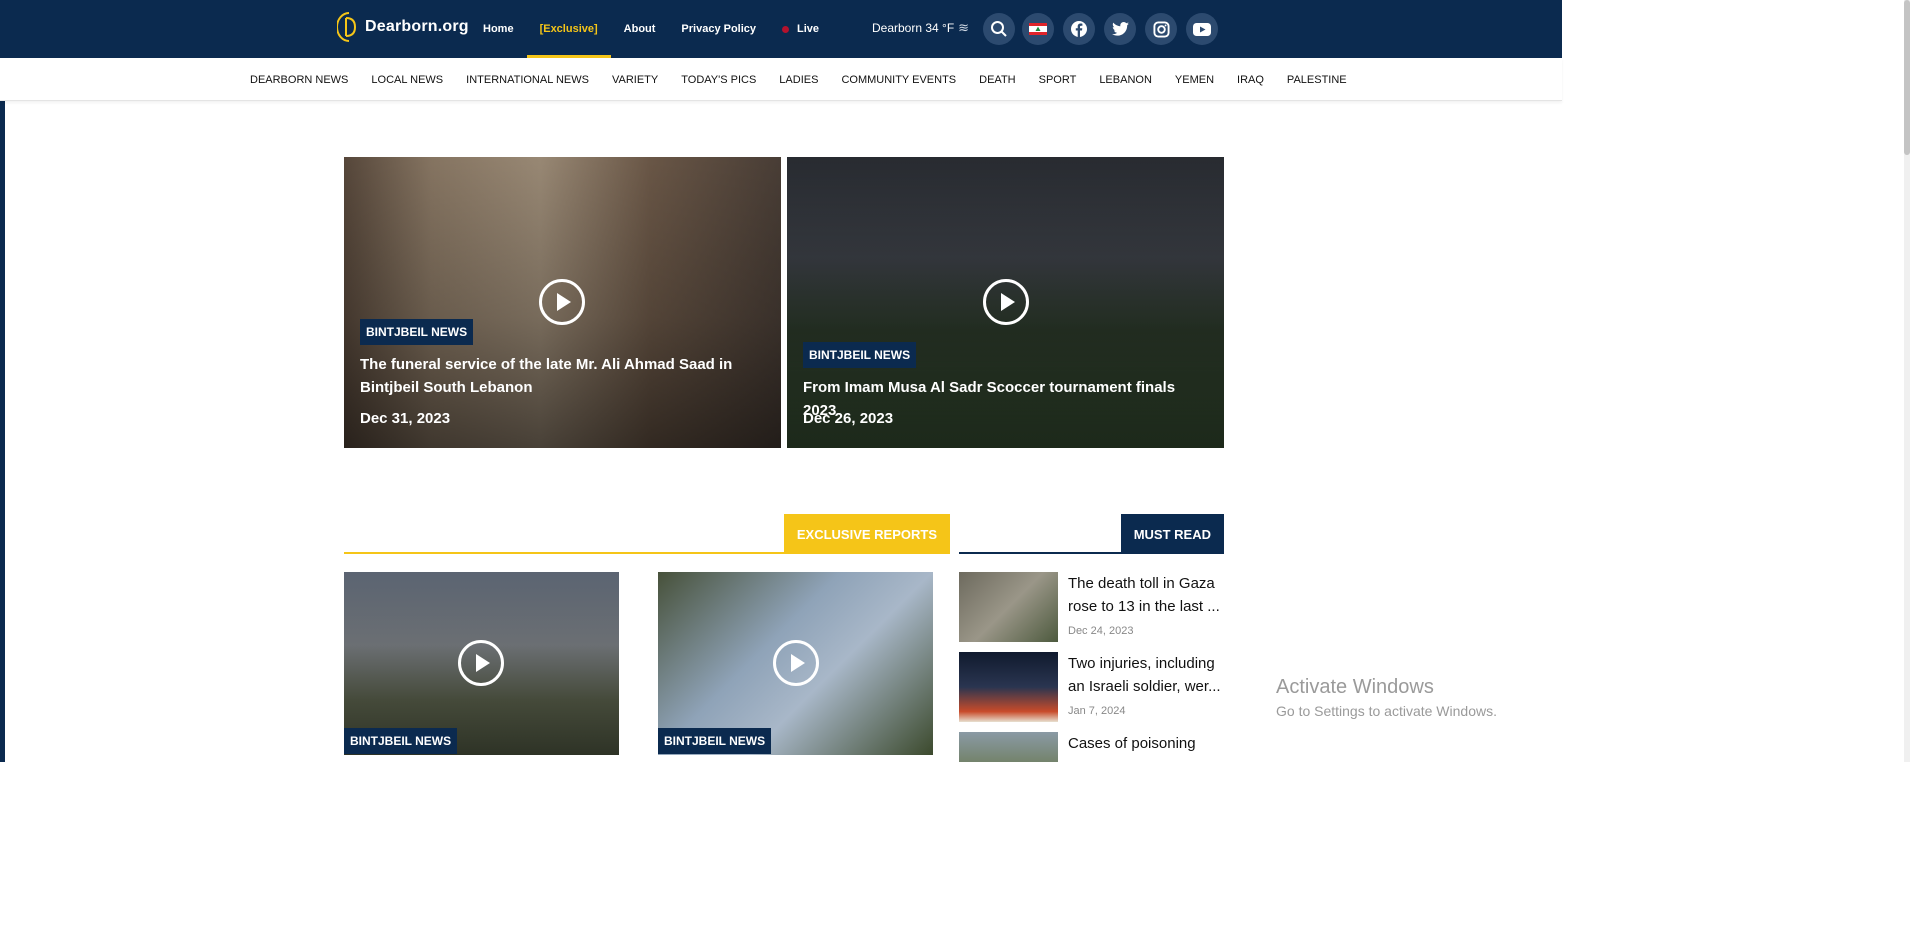 Image resolution: width=1910 pixels, height=928 pixels. Describe the element at coordinates (898, 80) in the screenshot. I see `category-community-events: COMMUNITY EVENTS` at that location.